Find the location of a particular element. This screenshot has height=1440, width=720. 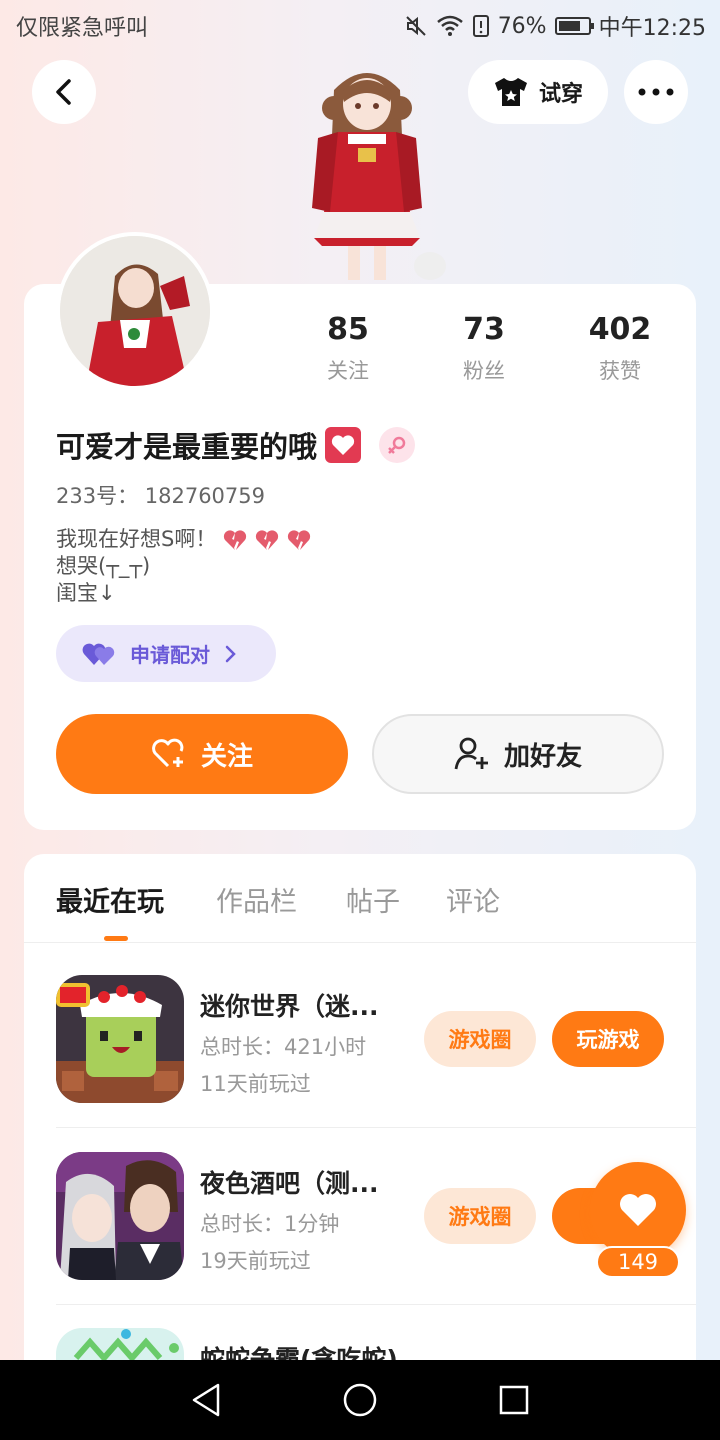

try-on-button: 试穿 is located at coordinates (538, 92).